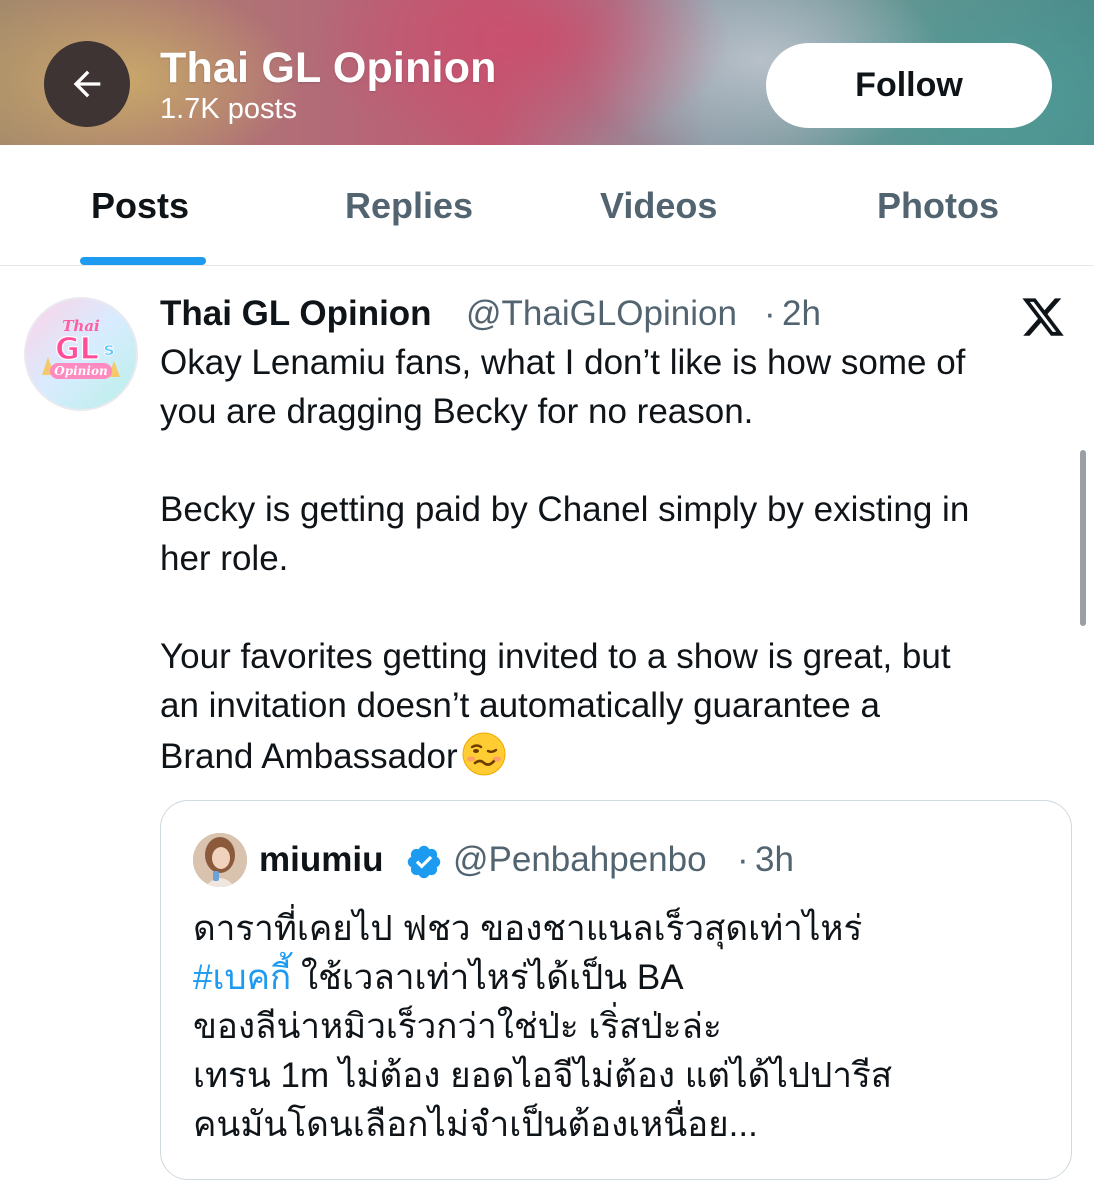 This screenshot has height=1200, width=1094. I want to click on post-text-line-last: Brand Ambassador, so click(620, 755).